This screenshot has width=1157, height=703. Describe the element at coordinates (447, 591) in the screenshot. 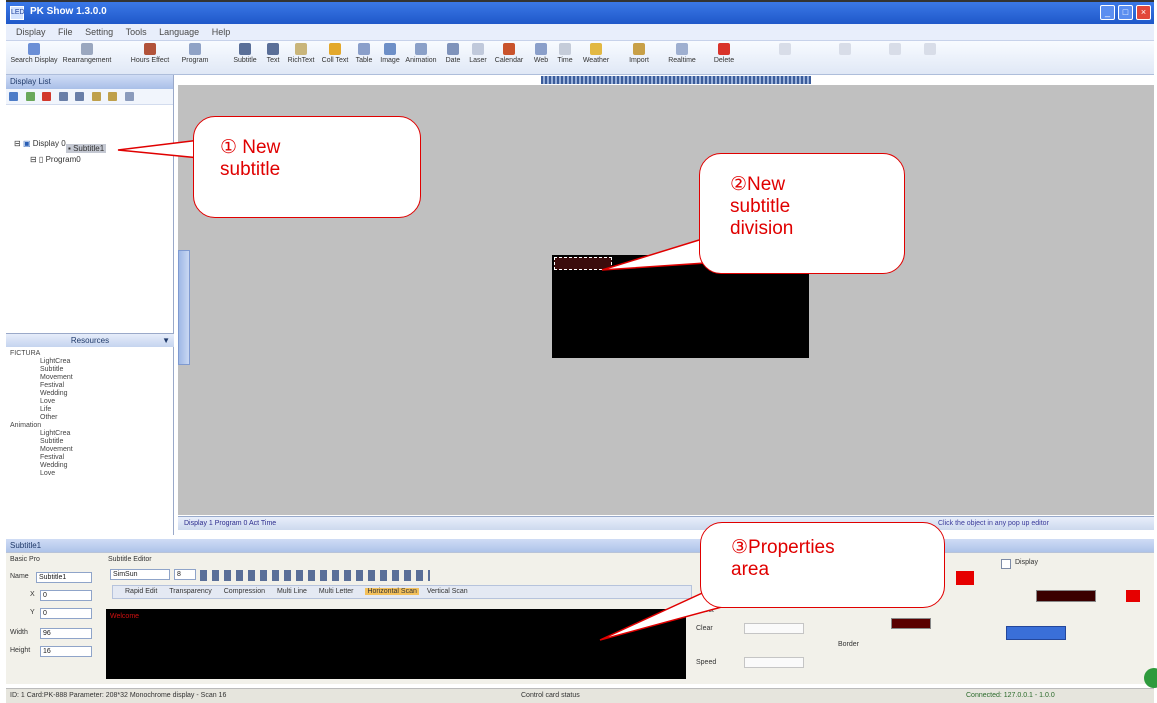

I see `tab-vertical-scan: Vertical Scan` at that location.